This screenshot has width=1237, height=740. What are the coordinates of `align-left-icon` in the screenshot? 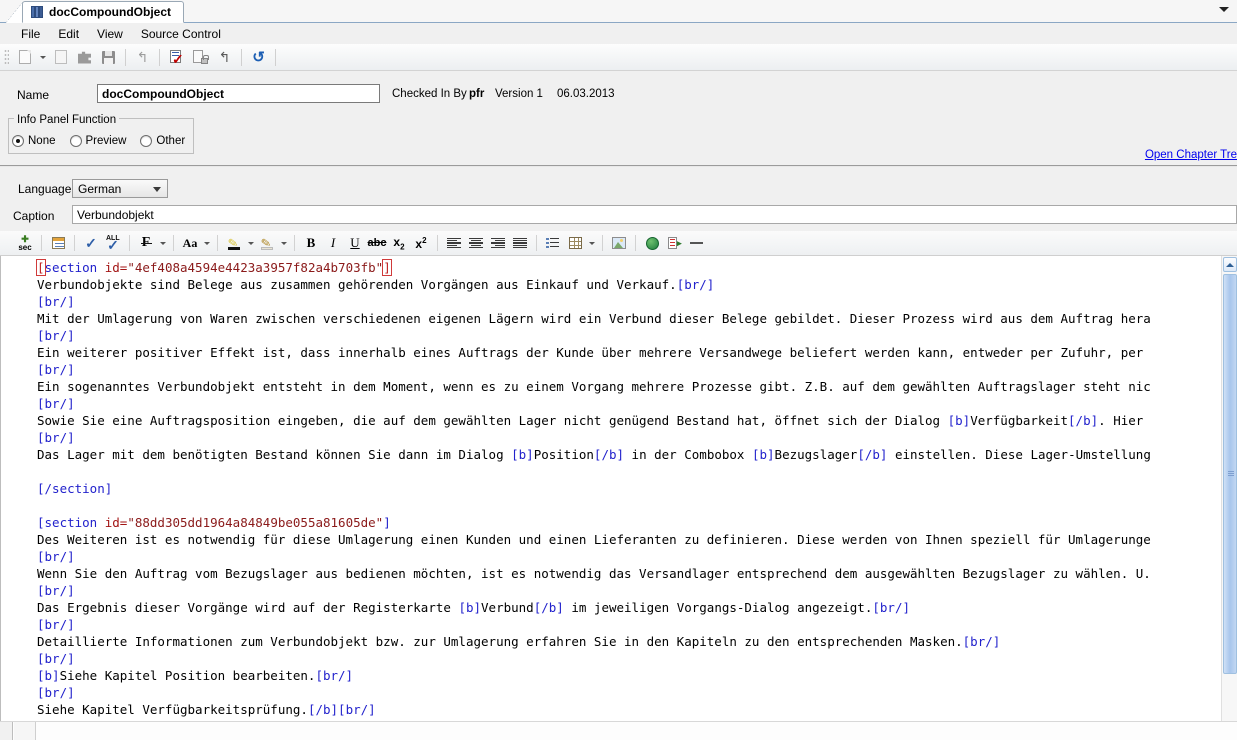 It's located at (454, 243).